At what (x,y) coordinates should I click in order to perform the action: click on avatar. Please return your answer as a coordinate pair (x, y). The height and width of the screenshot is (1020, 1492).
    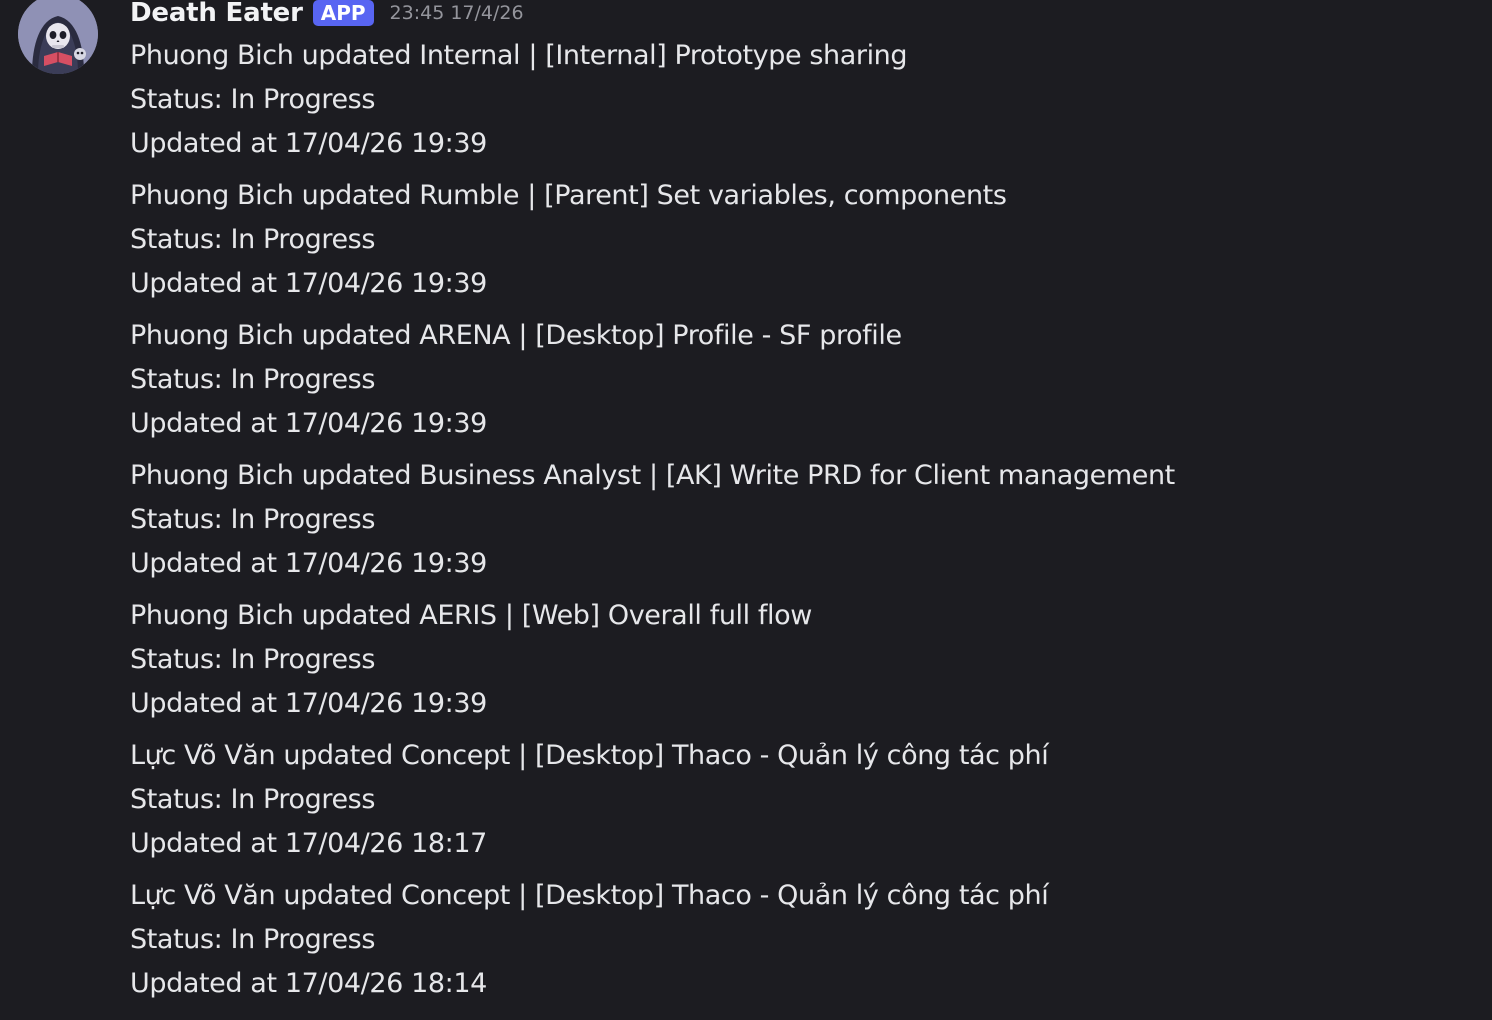
    Looking at the image, I should click on (58, 37).